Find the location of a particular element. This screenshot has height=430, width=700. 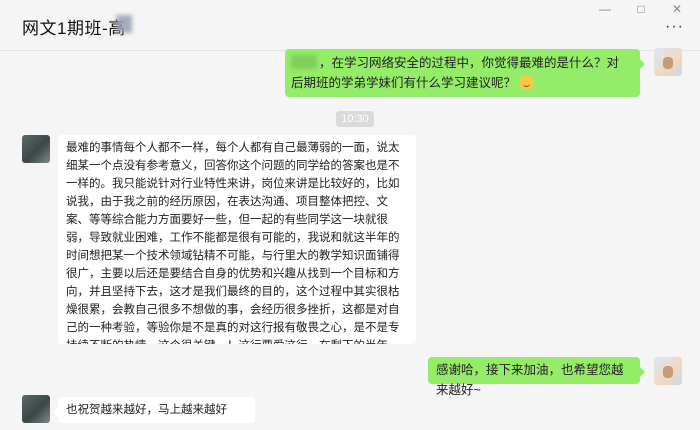

chat-titlebar: 网文1期班-高 — □ ✕ ··· is located at coordinates (350, 25).